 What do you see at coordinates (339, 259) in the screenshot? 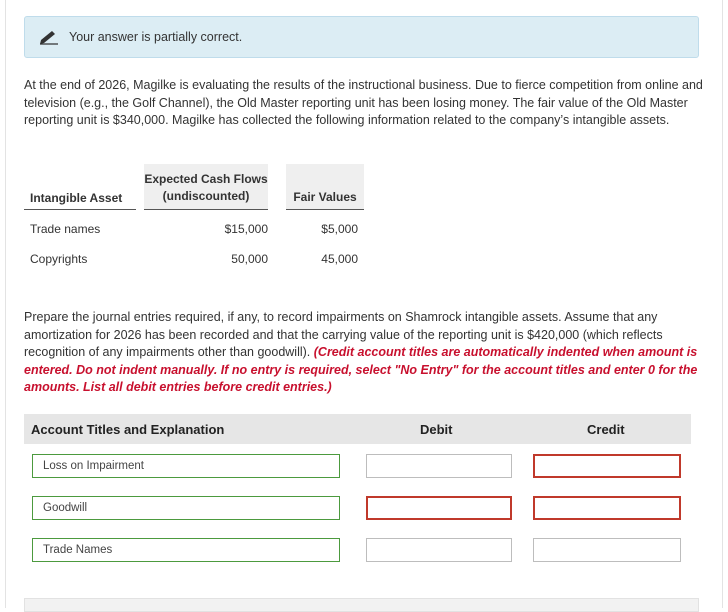
I see `row-fair-value: 45,000` at bounding box center [339, 259].